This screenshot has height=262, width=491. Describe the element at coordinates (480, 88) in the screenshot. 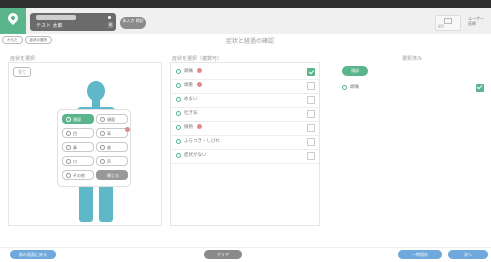

I see `selected-checkbox` at that location.